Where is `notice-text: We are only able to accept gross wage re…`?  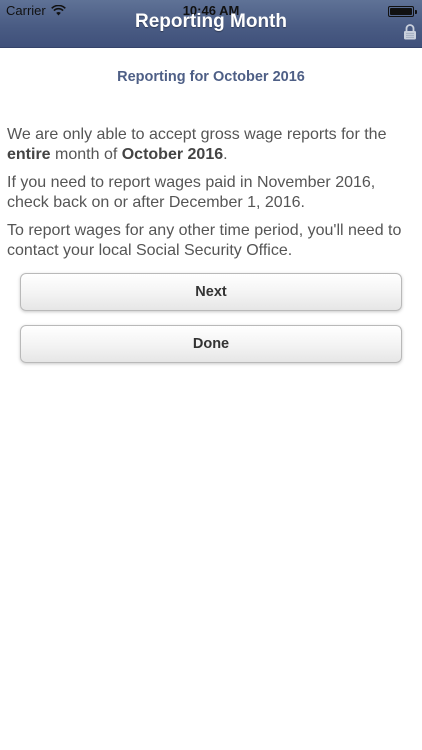 notice-text: We are only able to accept gross wage re… is located at coordinates (197, 134).